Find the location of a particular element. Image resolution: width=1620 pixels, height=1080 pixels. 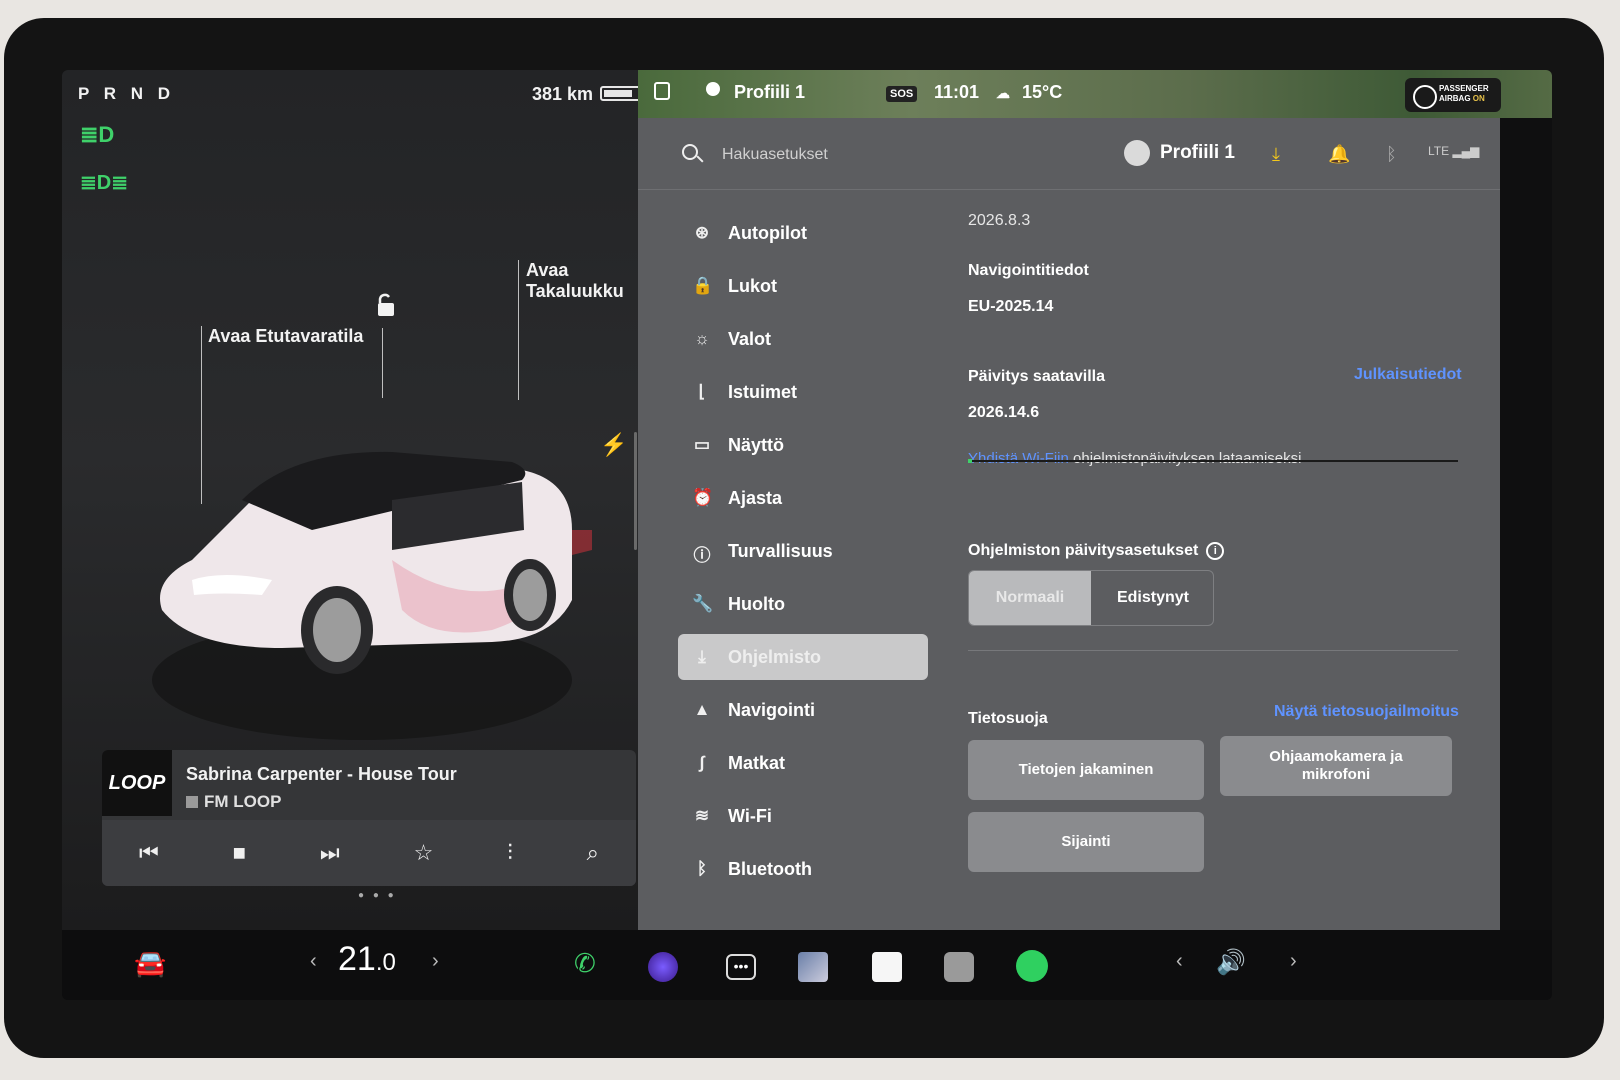

search-icon: ⌕ is located at coordinates (593, 853).